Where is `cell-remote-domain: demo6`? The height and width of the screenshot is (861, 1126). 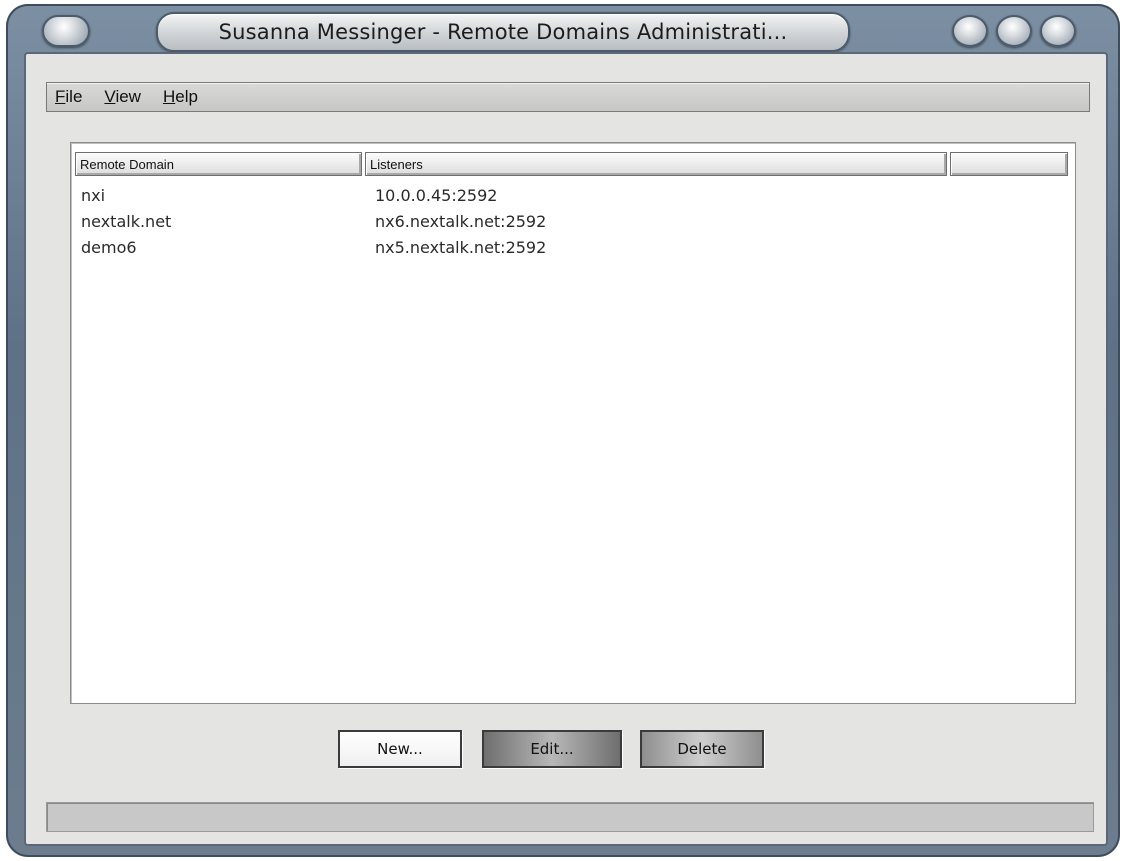 cell-remote-domain: demo6 is located at coordinates (109, 247).